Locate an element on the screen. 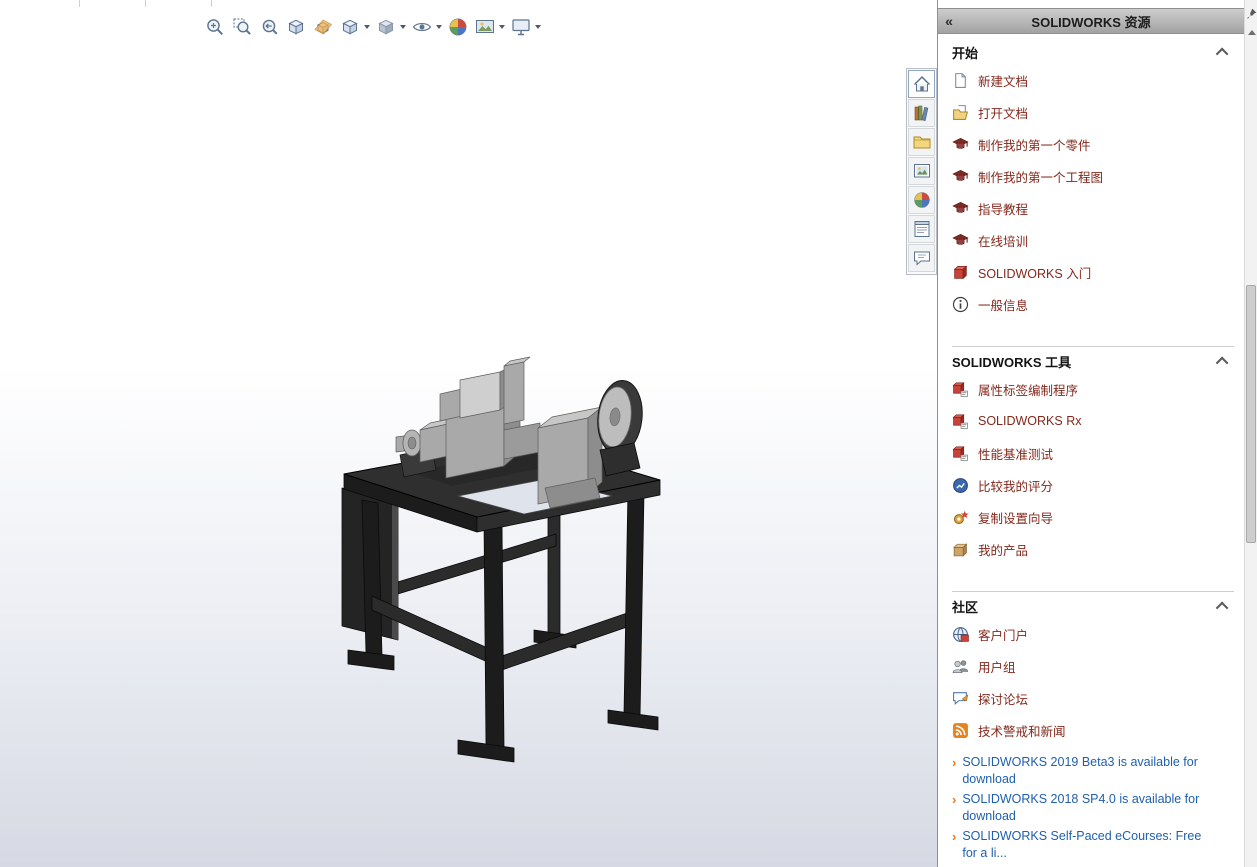 The width and height of the screenshot is (1257, 867). 3d-drawing-view-icon is located at coordinates (296, 27).